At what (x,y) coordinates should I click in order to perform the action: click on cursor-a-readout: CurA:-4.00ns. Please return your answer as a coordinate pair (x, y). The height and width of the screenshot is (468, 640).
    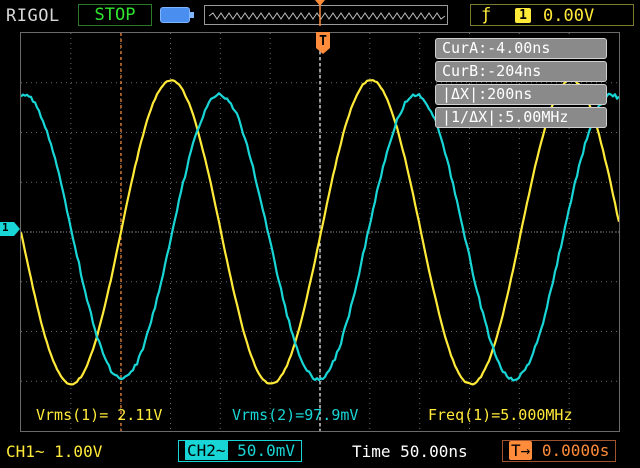
    Looking at the image, I should click on (521, 48).